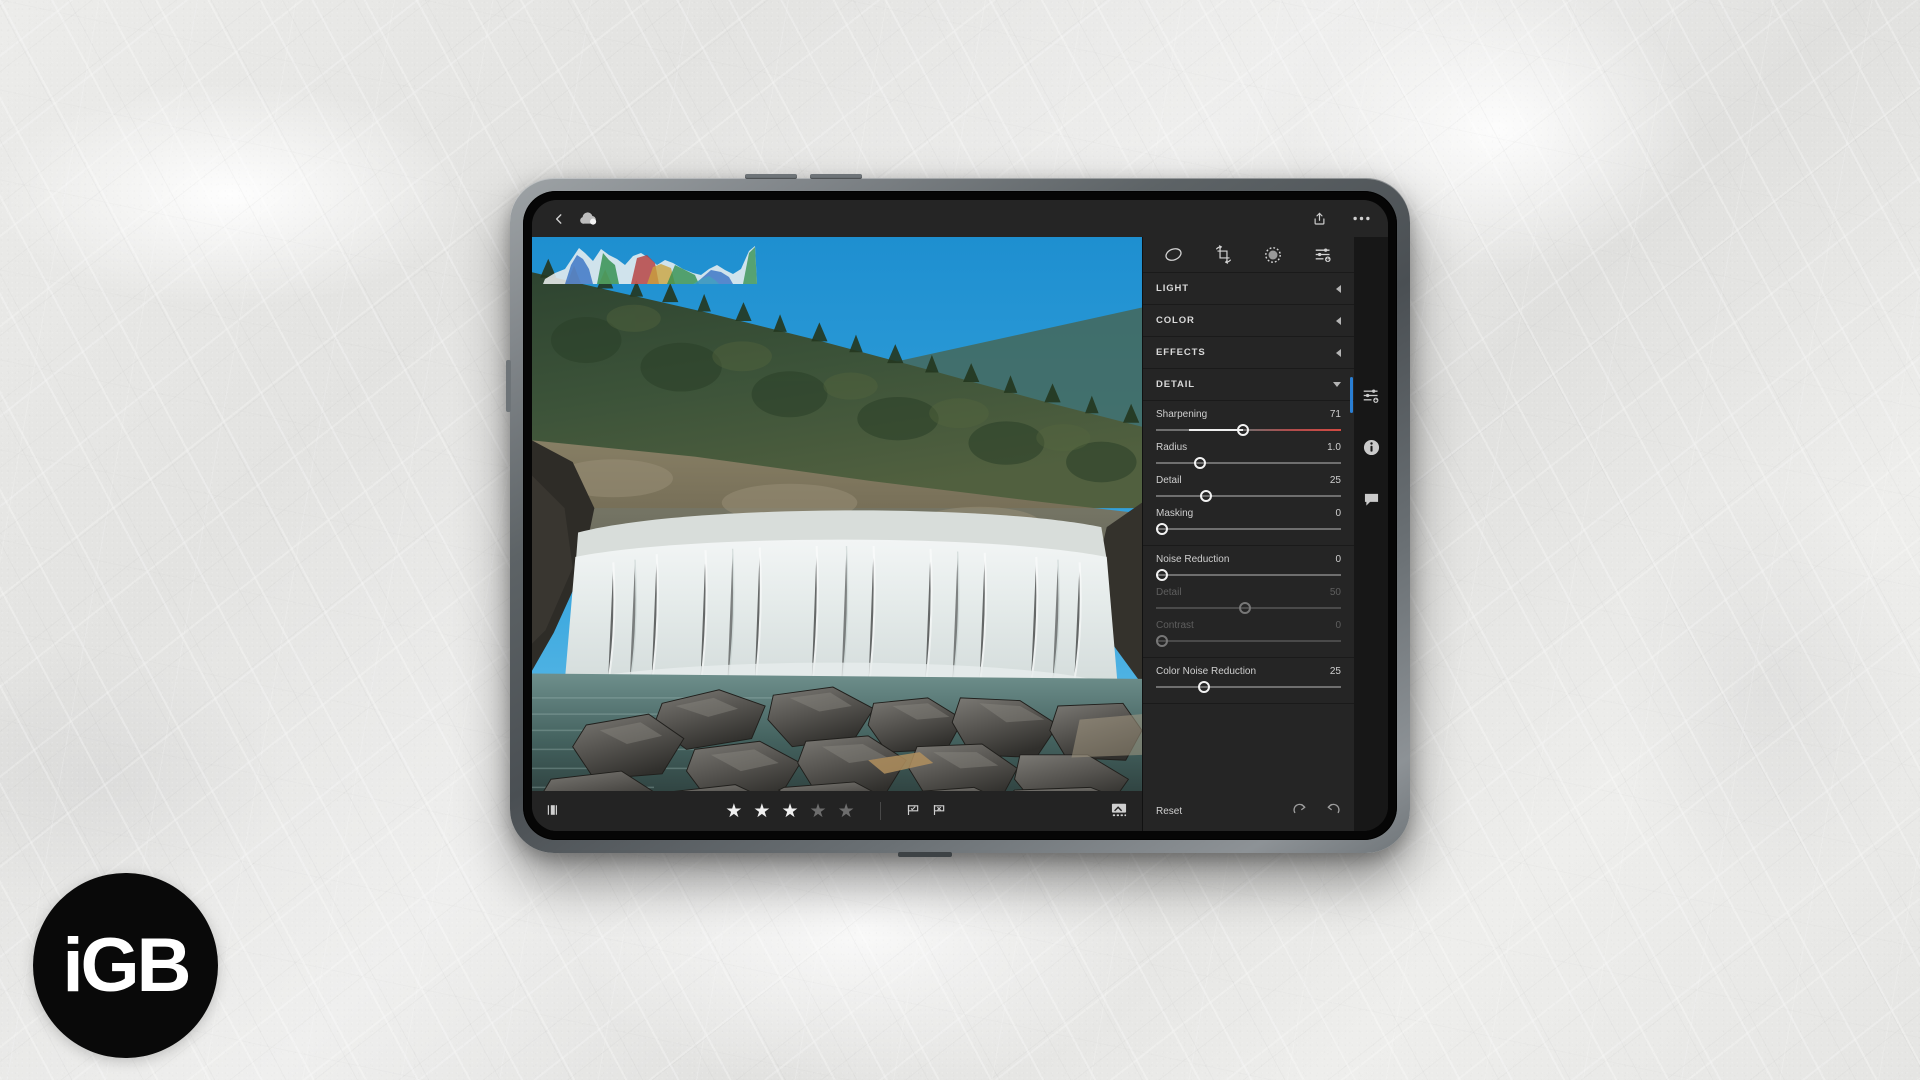 The height and width of the screenshot is (1080, 1920). Describe the element at coordinates (925, 854) in the screenshot. I see `connector-accent` at that location.